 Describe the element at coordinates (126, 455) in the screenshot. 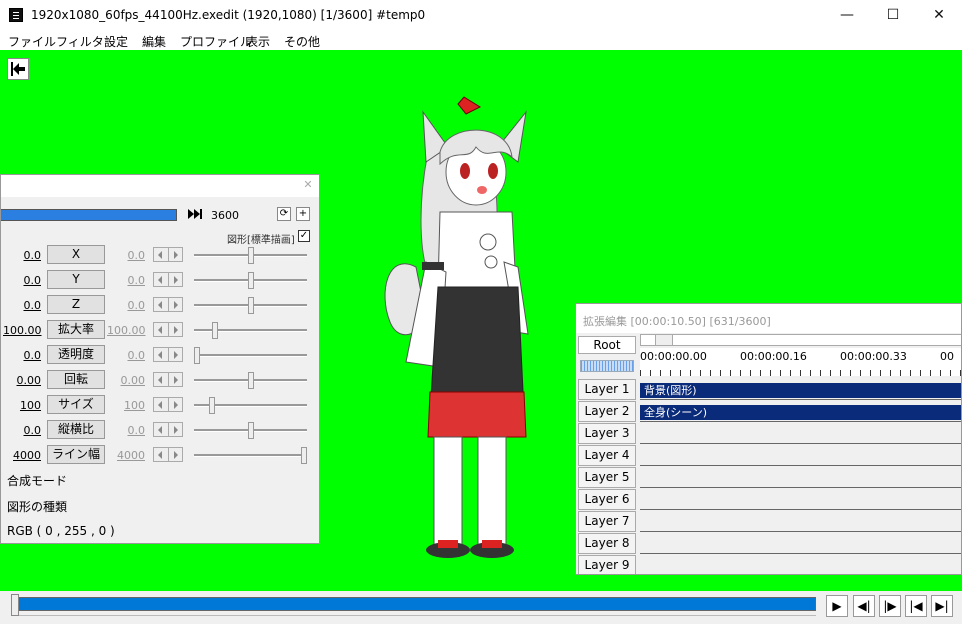

I see `param-end-value: 4000` at that location.